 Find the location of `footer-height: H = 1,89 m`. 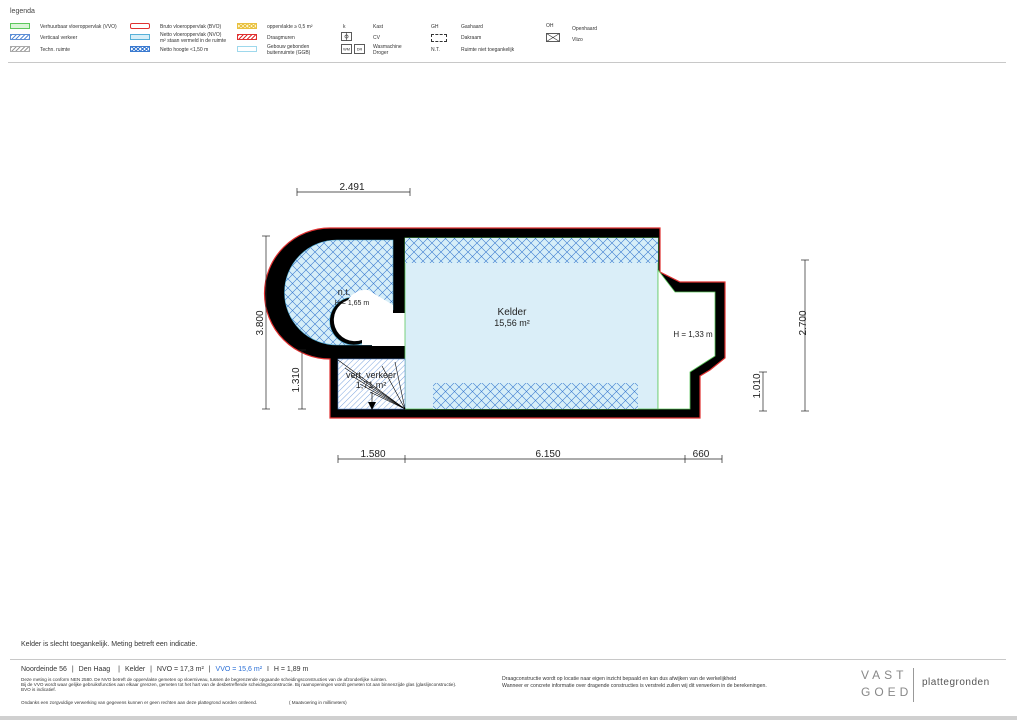

footer-height: H = 1,89 m is located at coordinates (291, 669).